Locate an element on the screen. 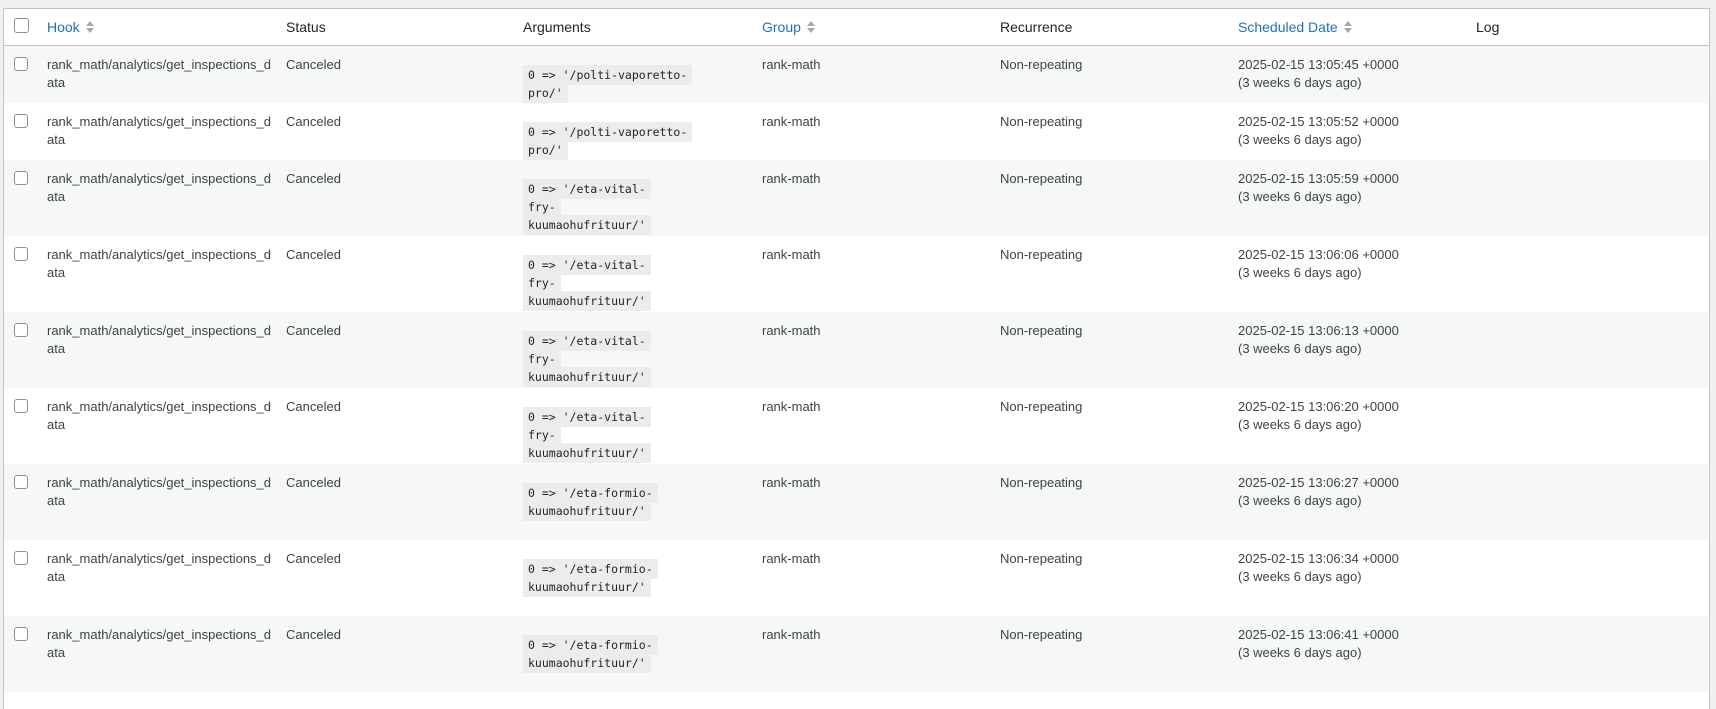 Image resolution: width=1716 pixels, height=709 pixels. arguments-column-header: Arguments is located at coordinates (637, 27).